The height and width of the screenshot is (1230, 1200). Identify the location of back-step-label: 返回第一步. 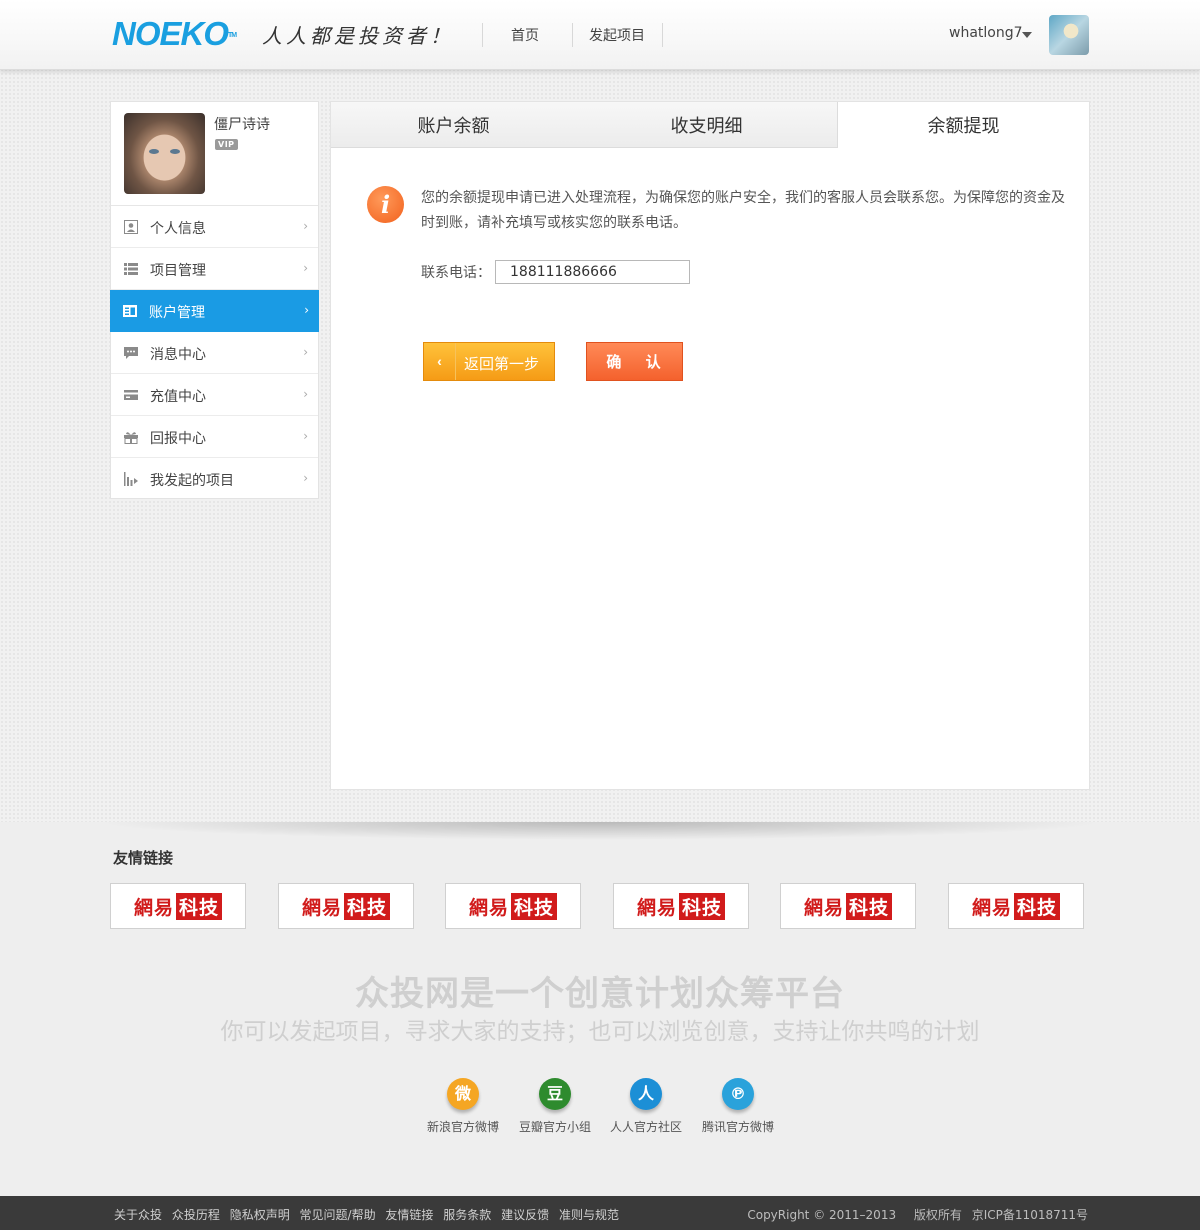
(502, 364).